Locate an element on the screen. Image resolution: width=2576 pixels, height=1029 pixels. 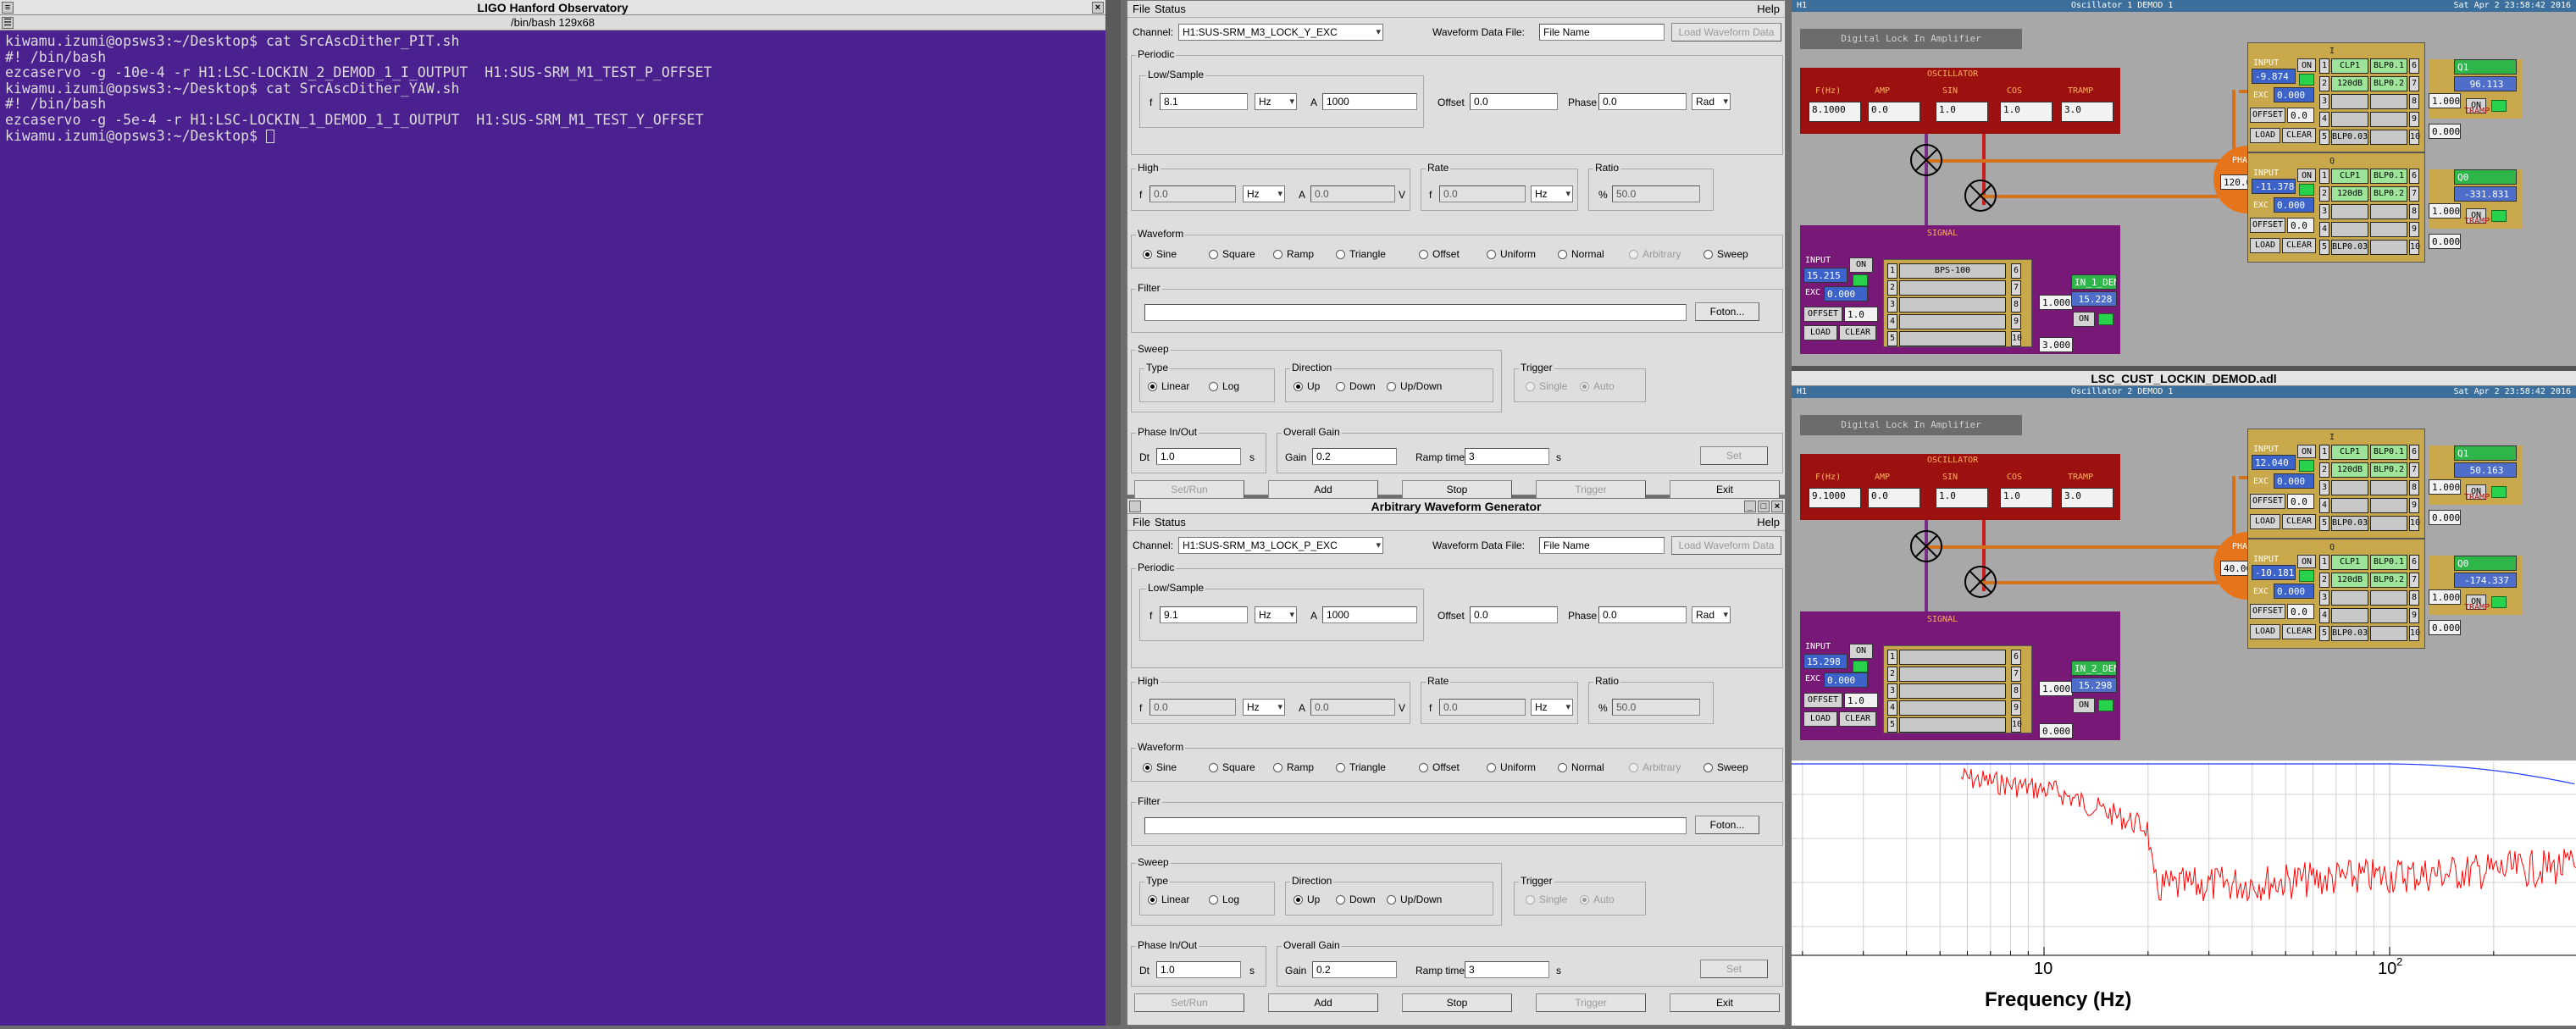
sig-filter-button: BPS-100 is located at coordinates (1952, 271).